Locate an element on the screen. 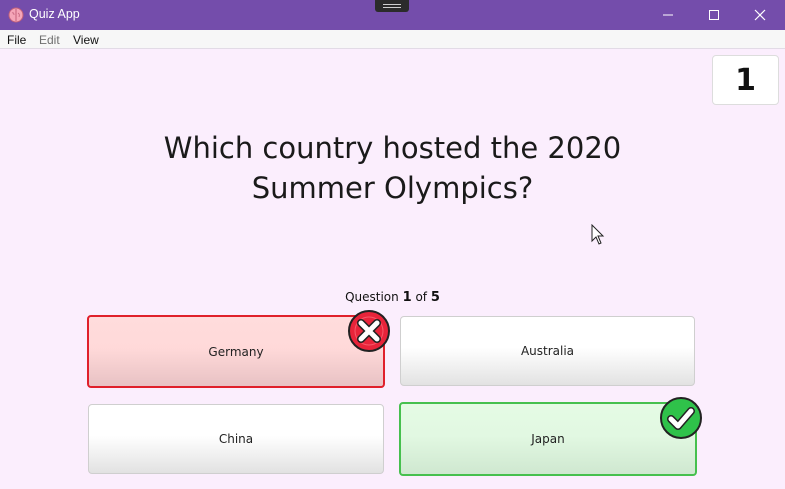 The height and width of the screenshot is (489, 785). menu-bar: File Edit View is located at coordinates (392, 39).